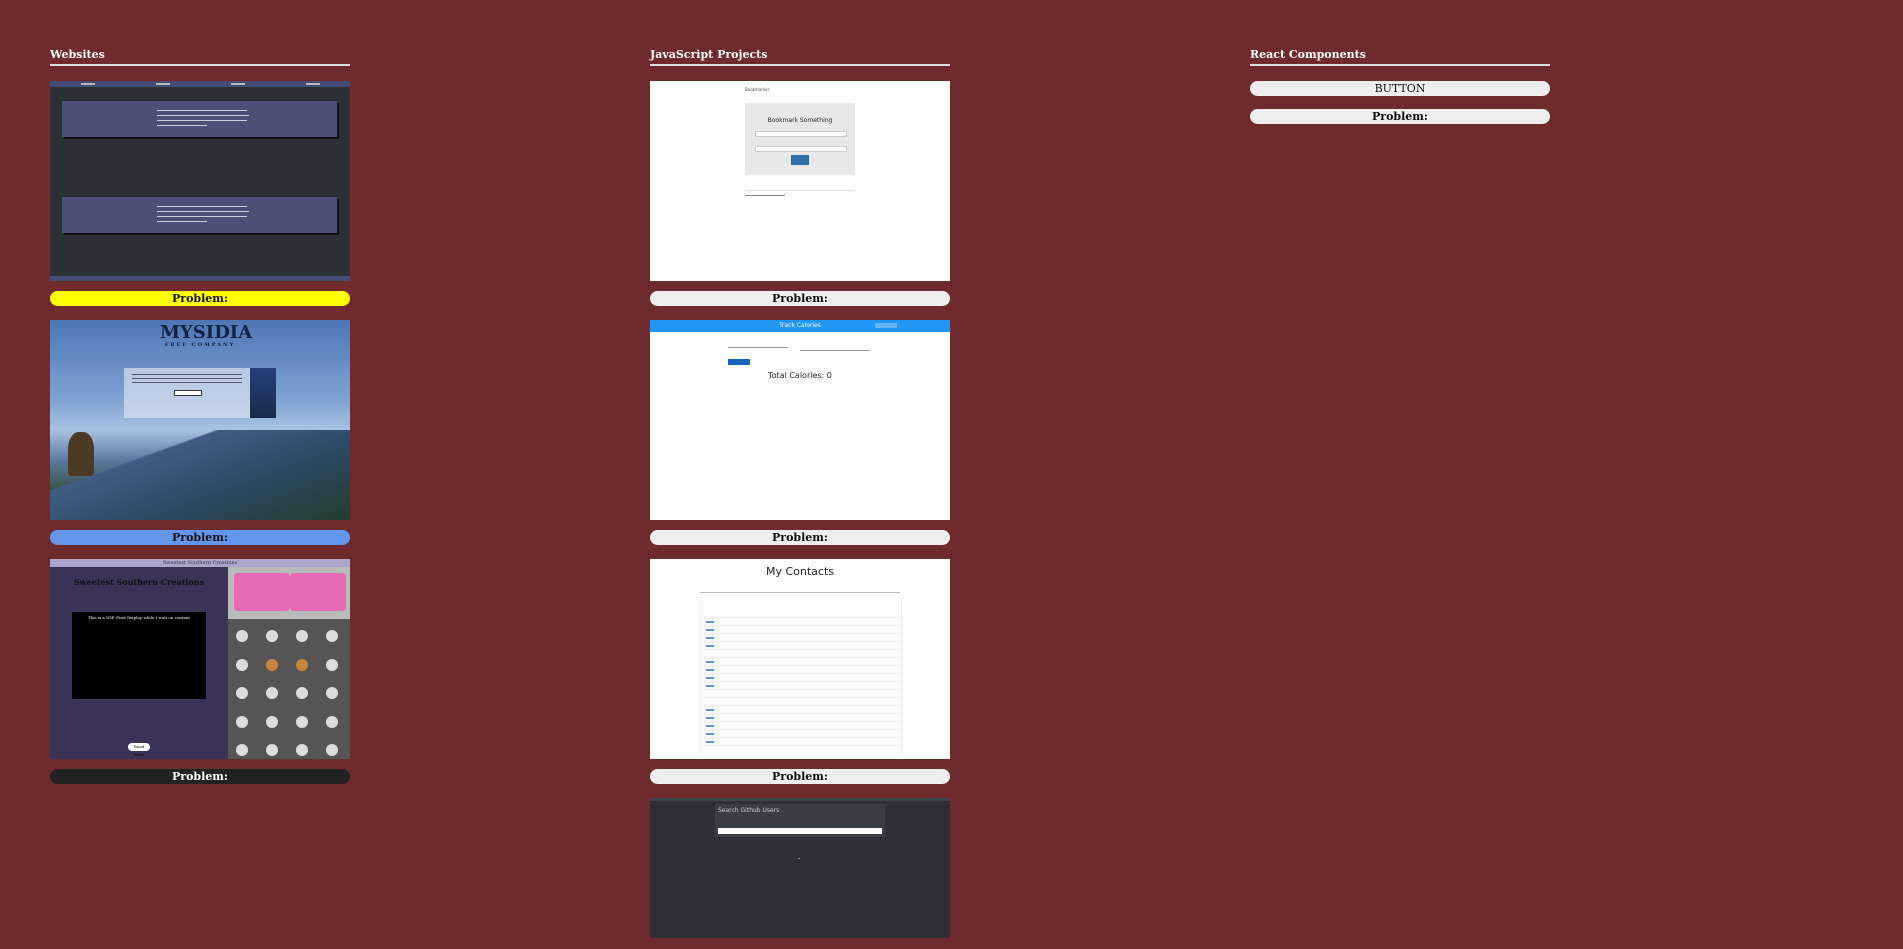  I want to click on read-more-button: Read More, so click(139, 750).